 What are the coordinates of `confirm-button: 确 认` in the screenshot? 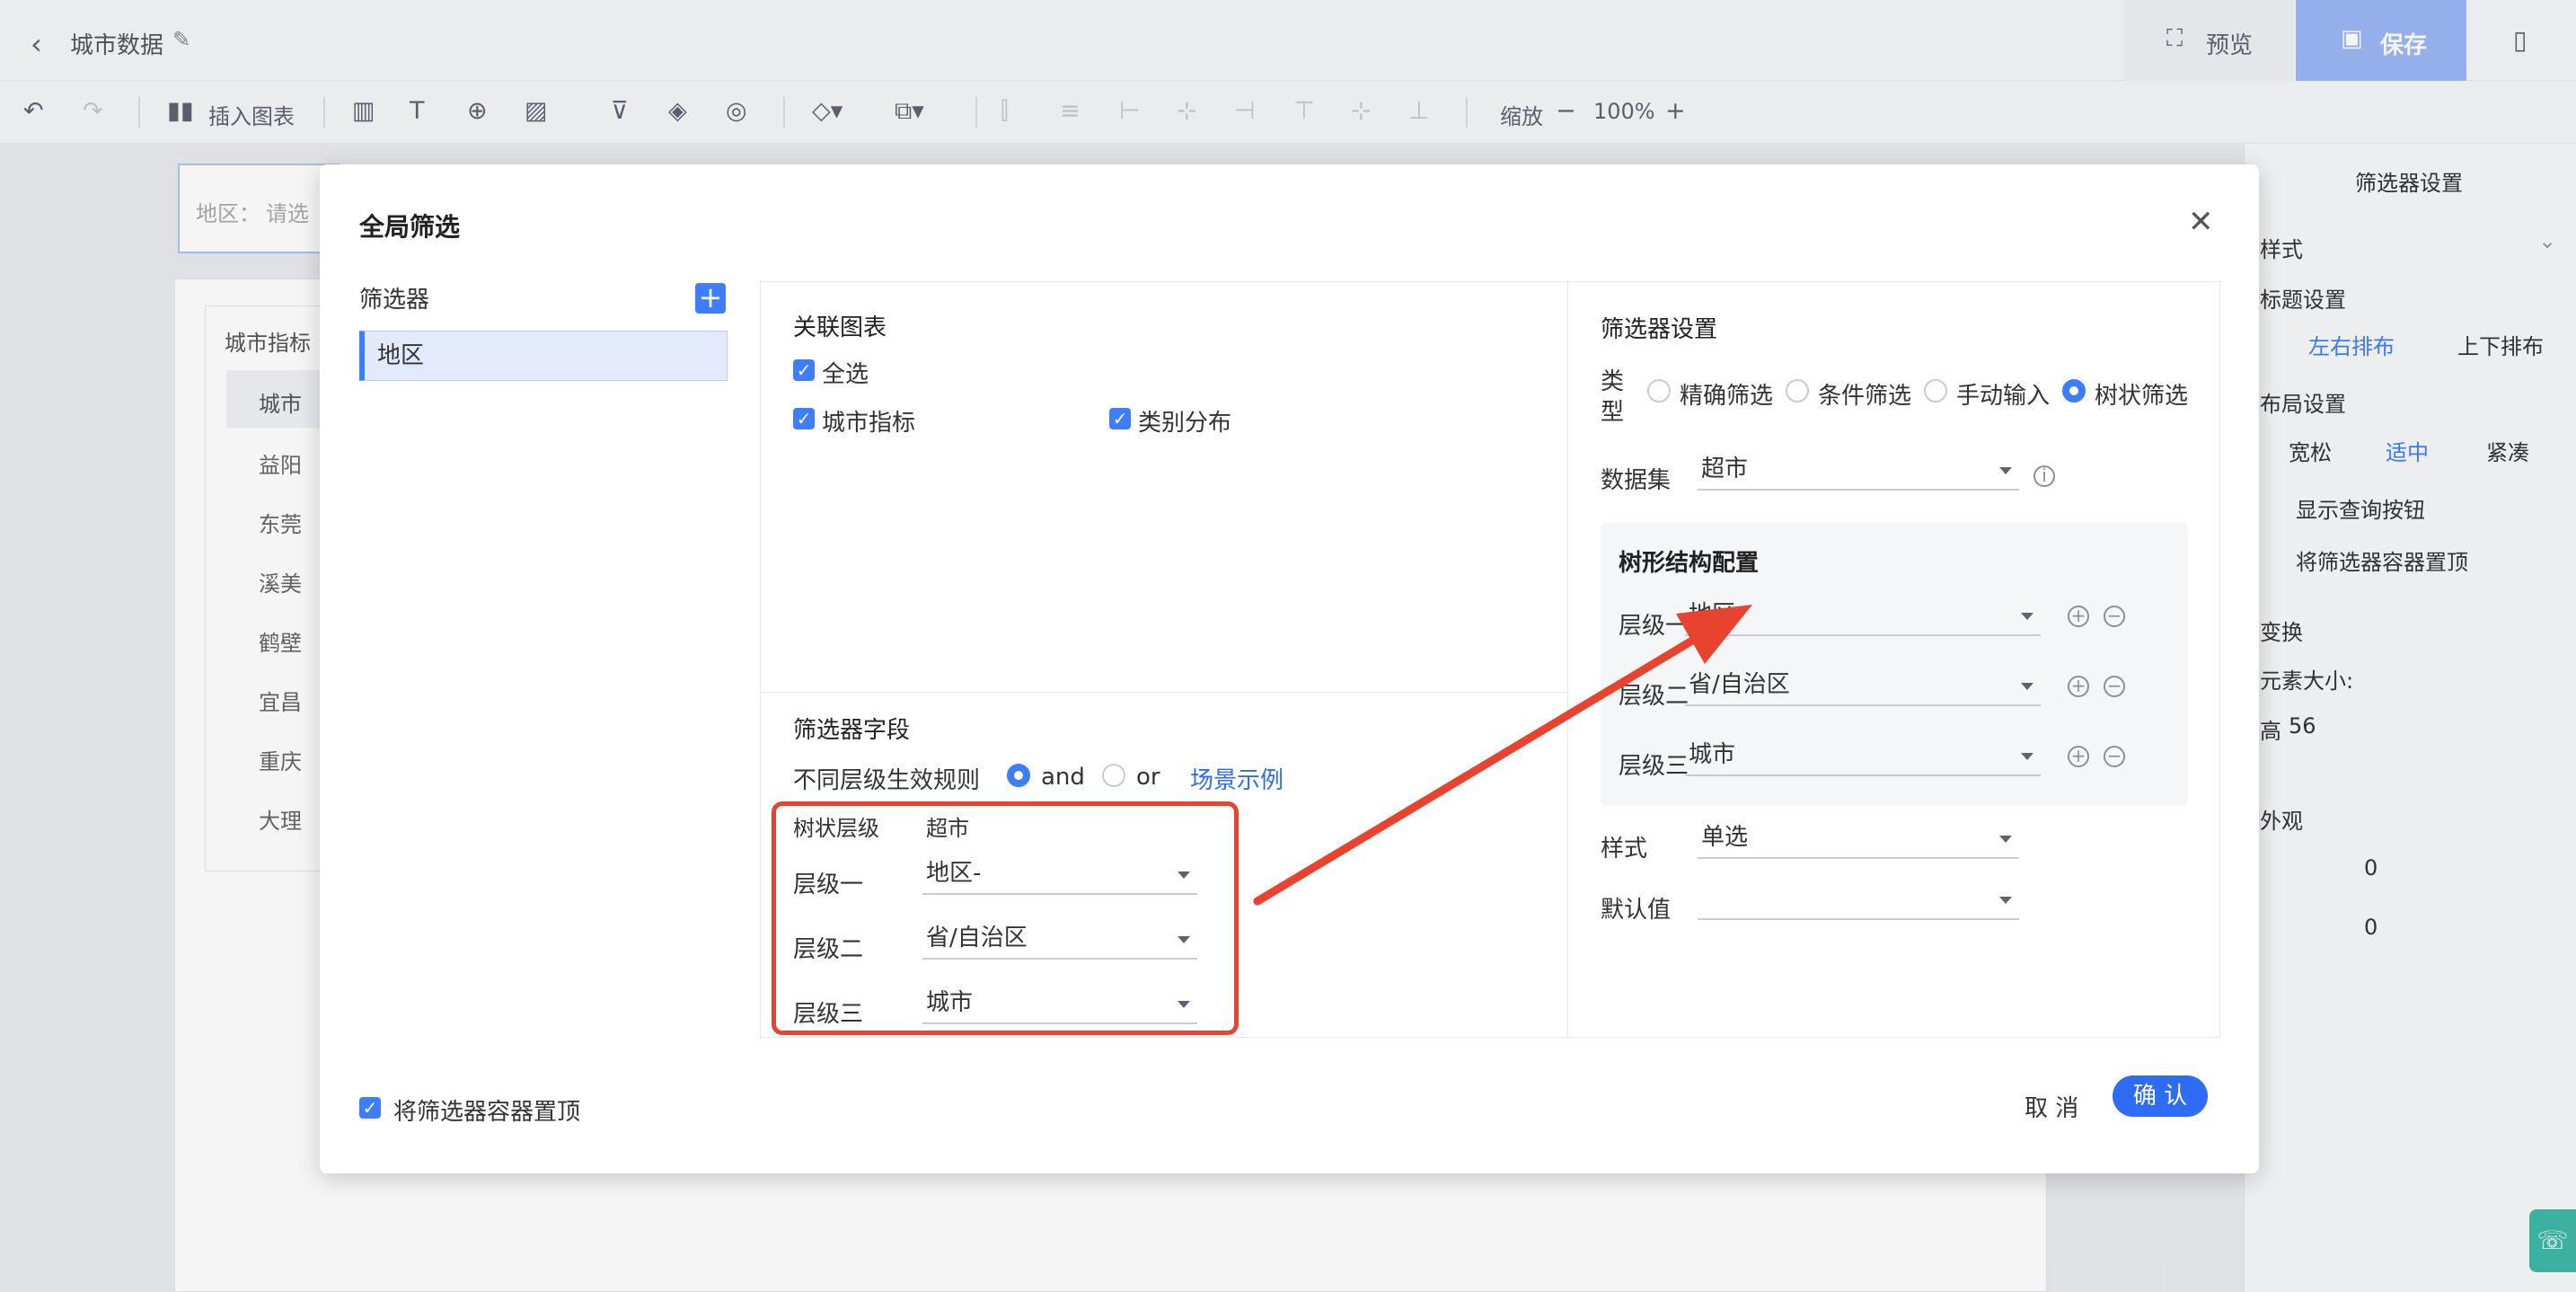 It's located at (2160, 1096).